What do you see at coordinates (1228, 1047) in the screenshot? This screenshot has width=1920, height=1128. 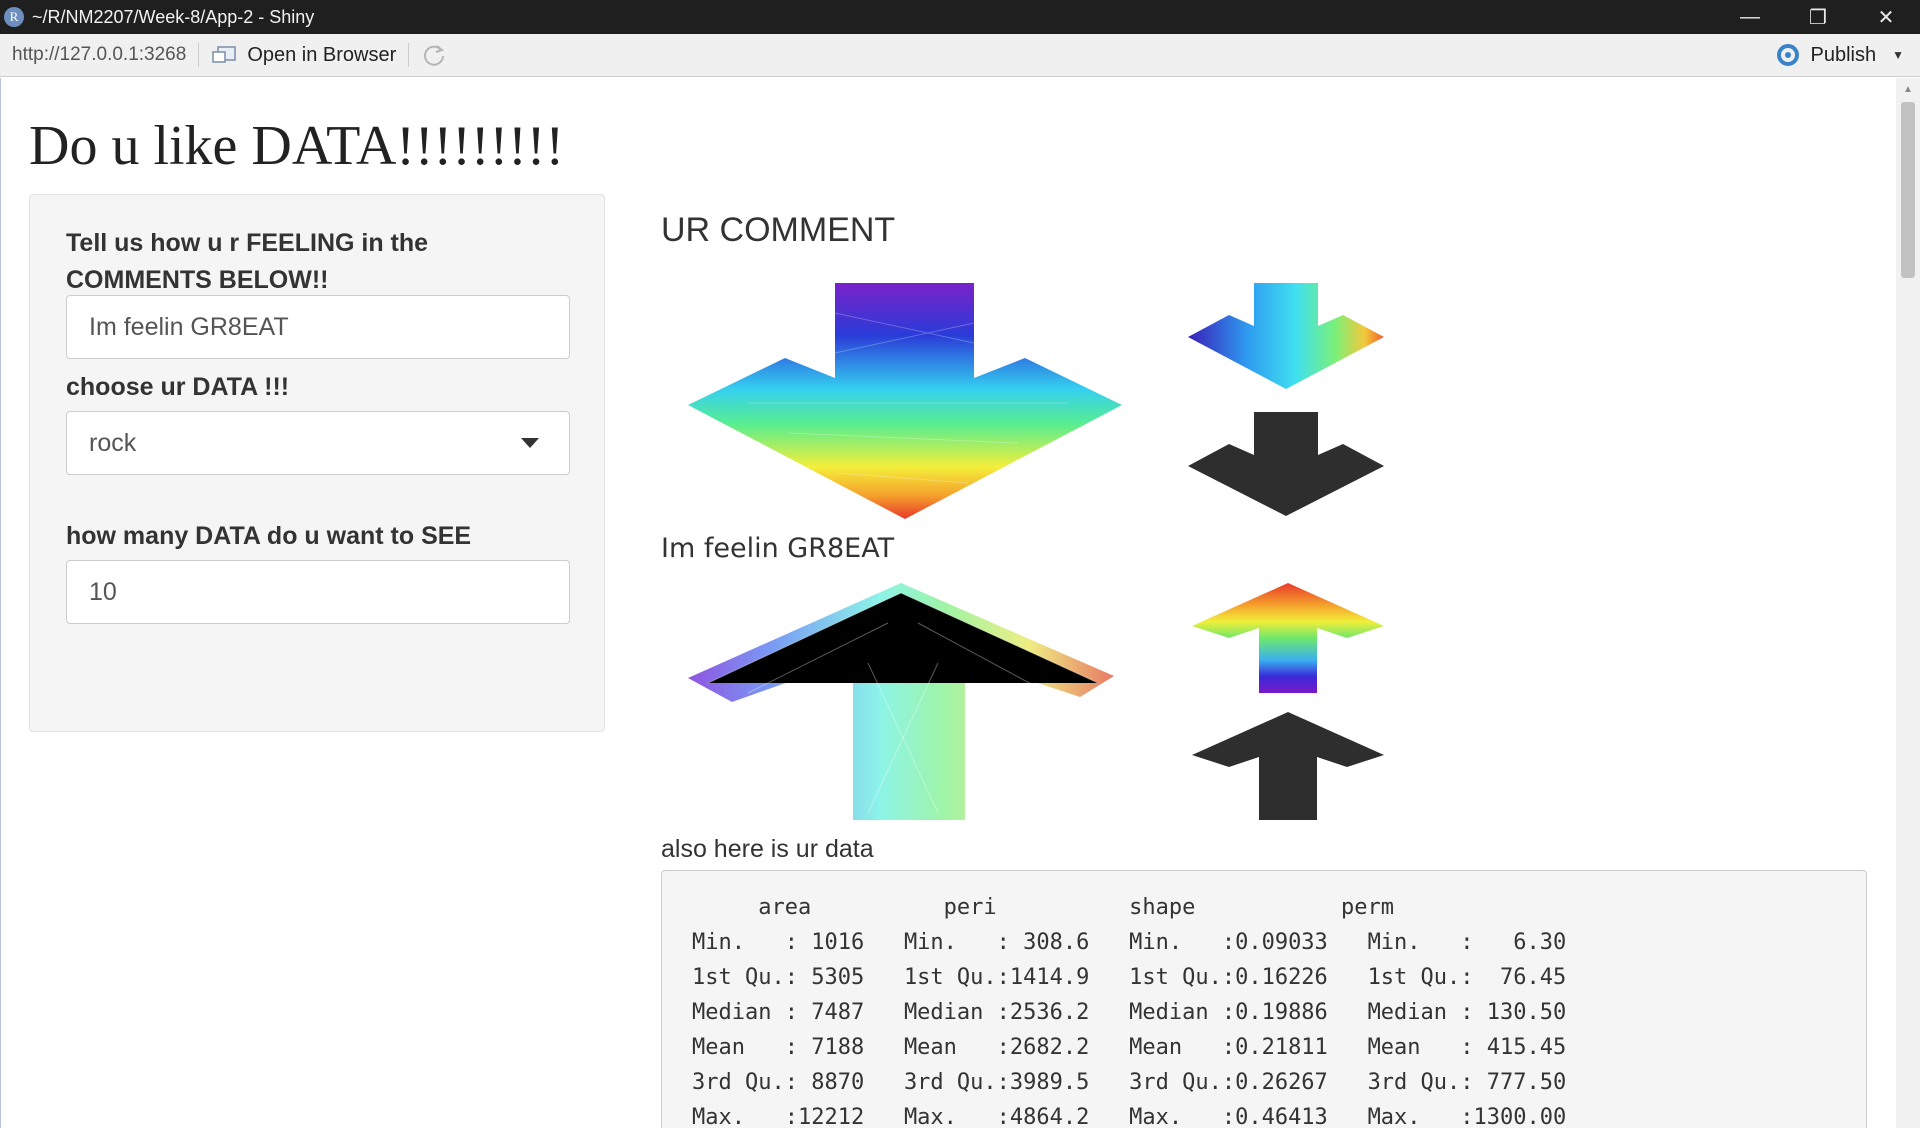 I see `summary-cell: Mean :0.21811` at bounding box center [1228, 1047].